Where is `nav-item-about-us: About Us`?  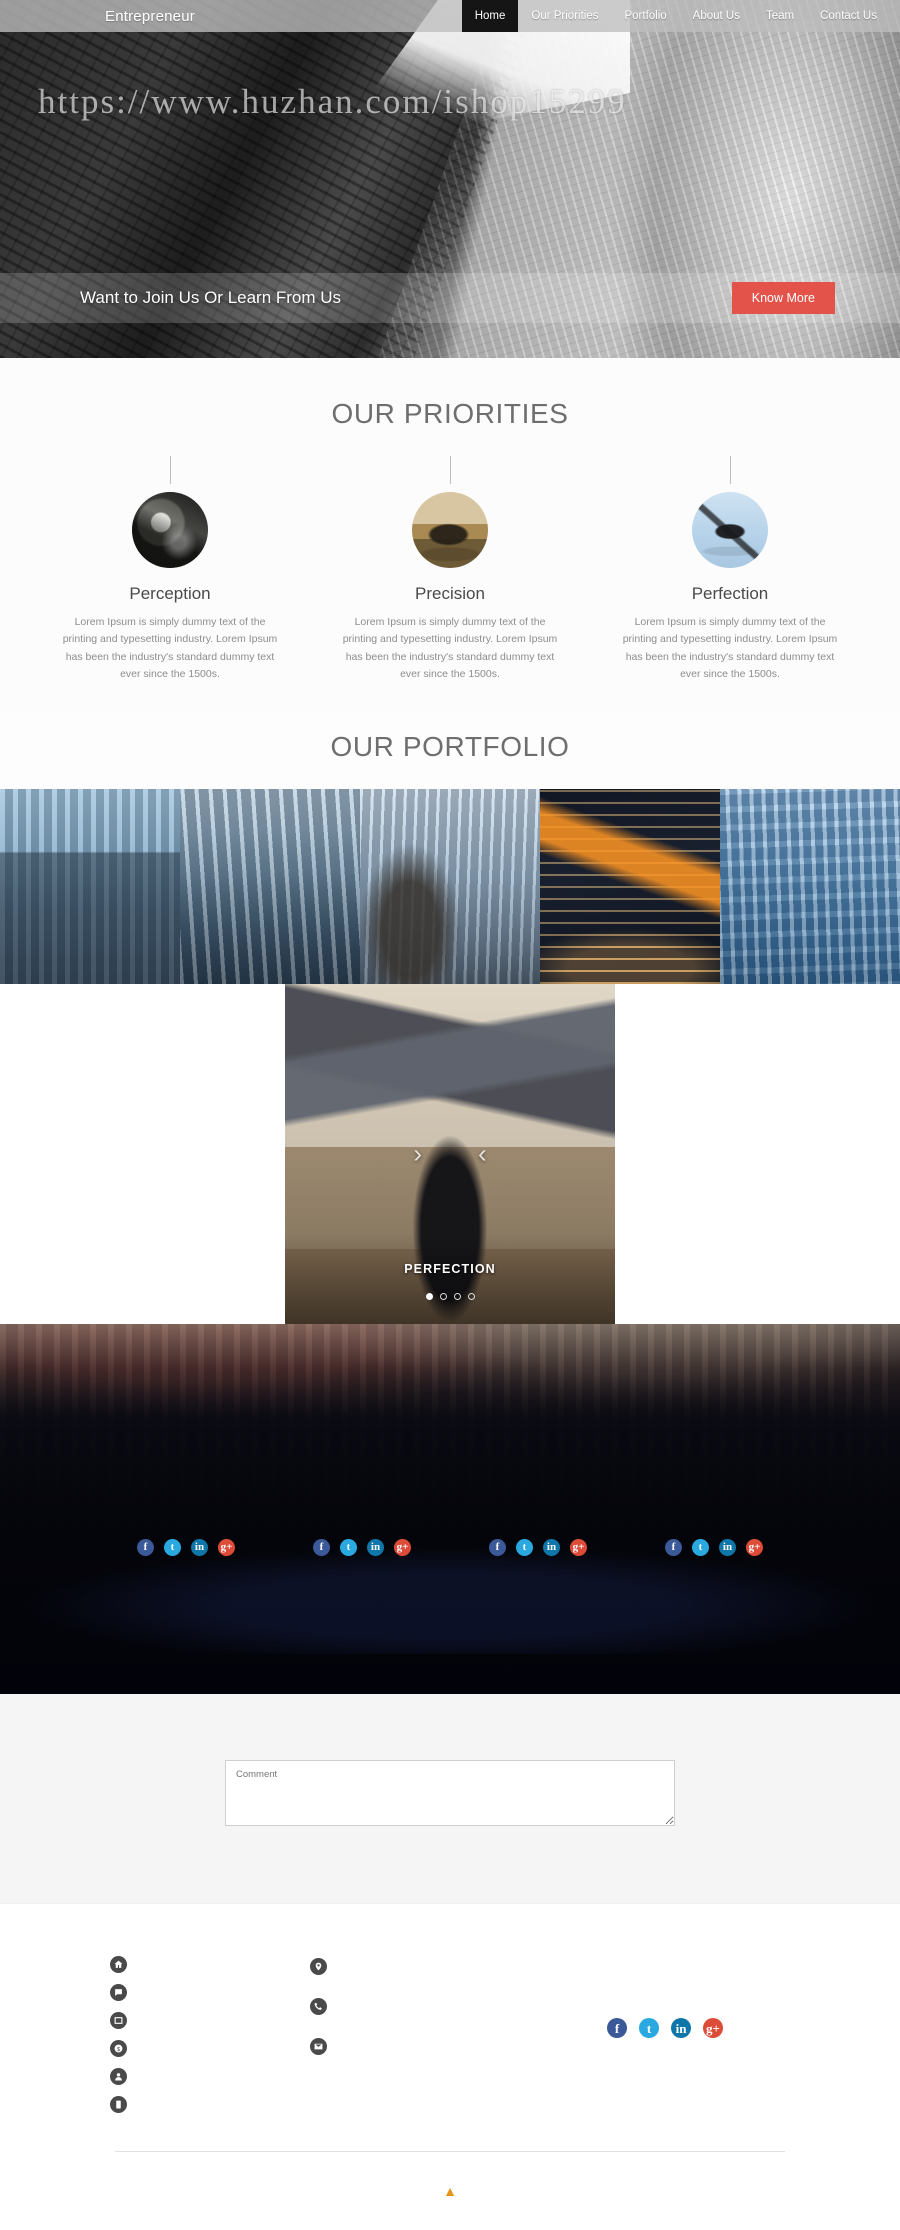
nav-item-about-us: About Us is located at coordinates (716, 16).